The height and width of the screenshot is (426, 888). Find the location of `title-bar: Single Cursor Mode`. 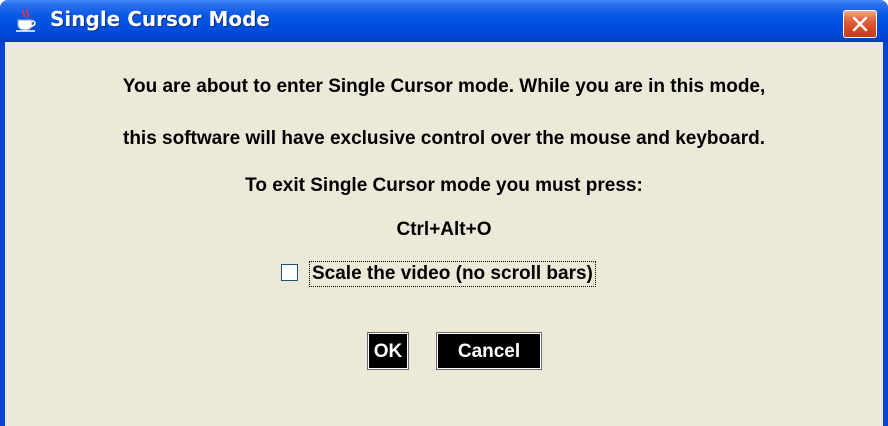

title-bar: Single Cursor Mode is located at coordinates (444, 21).